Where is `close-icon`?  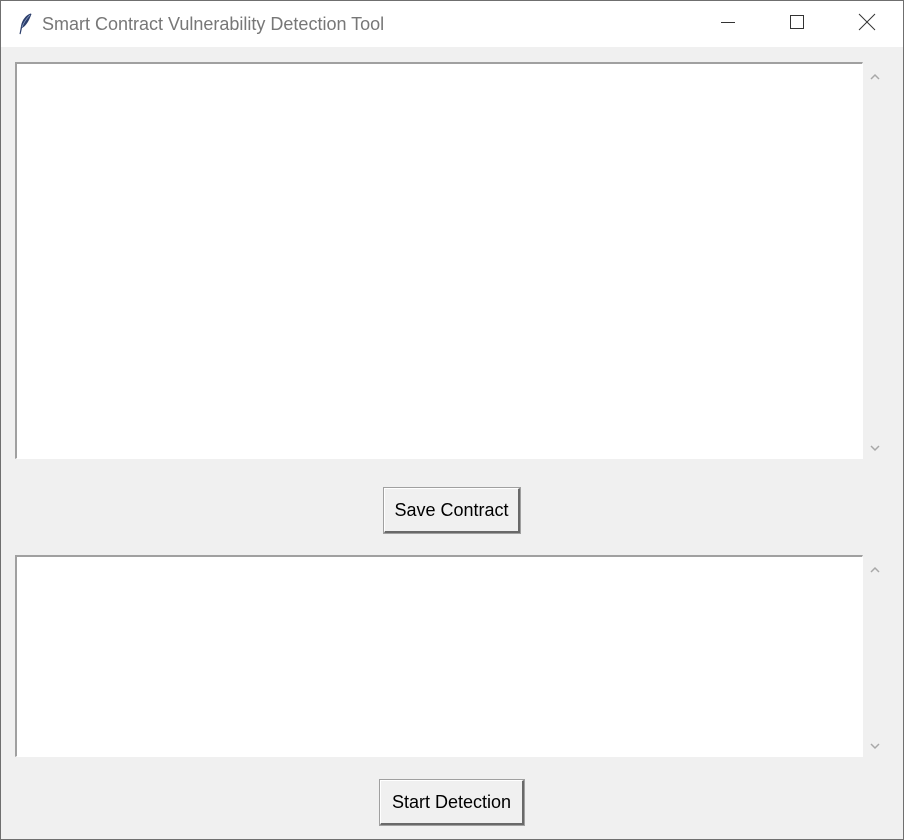 close-icon is located at coordinates (867, 24).